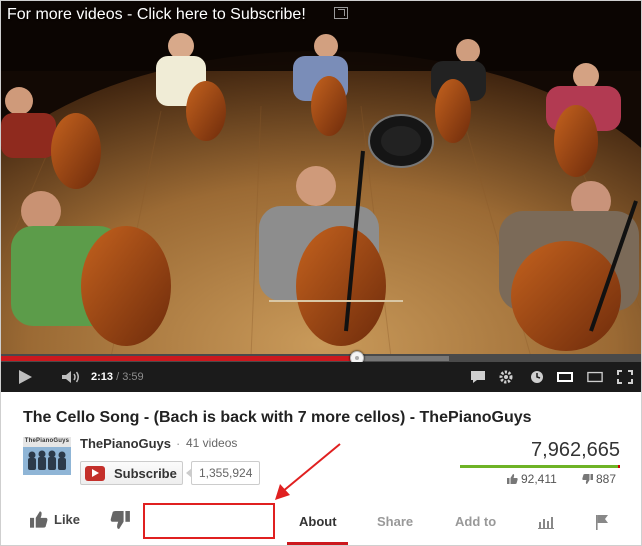 The image size is (642, 546). Describe the element at coordinates (102, 377) in the screenshot. I see `current-time: 2:13` at that location.